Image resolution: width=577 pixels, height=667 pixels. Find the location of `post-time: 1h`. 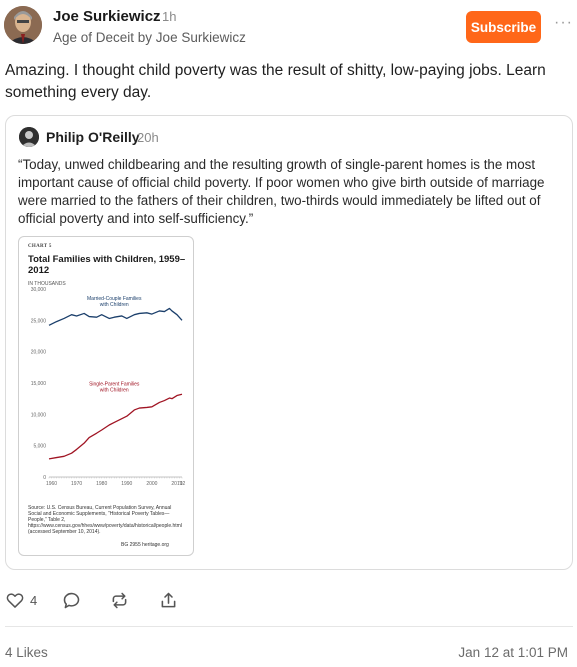

post-time: 1h is located at coordinates (169, 16).